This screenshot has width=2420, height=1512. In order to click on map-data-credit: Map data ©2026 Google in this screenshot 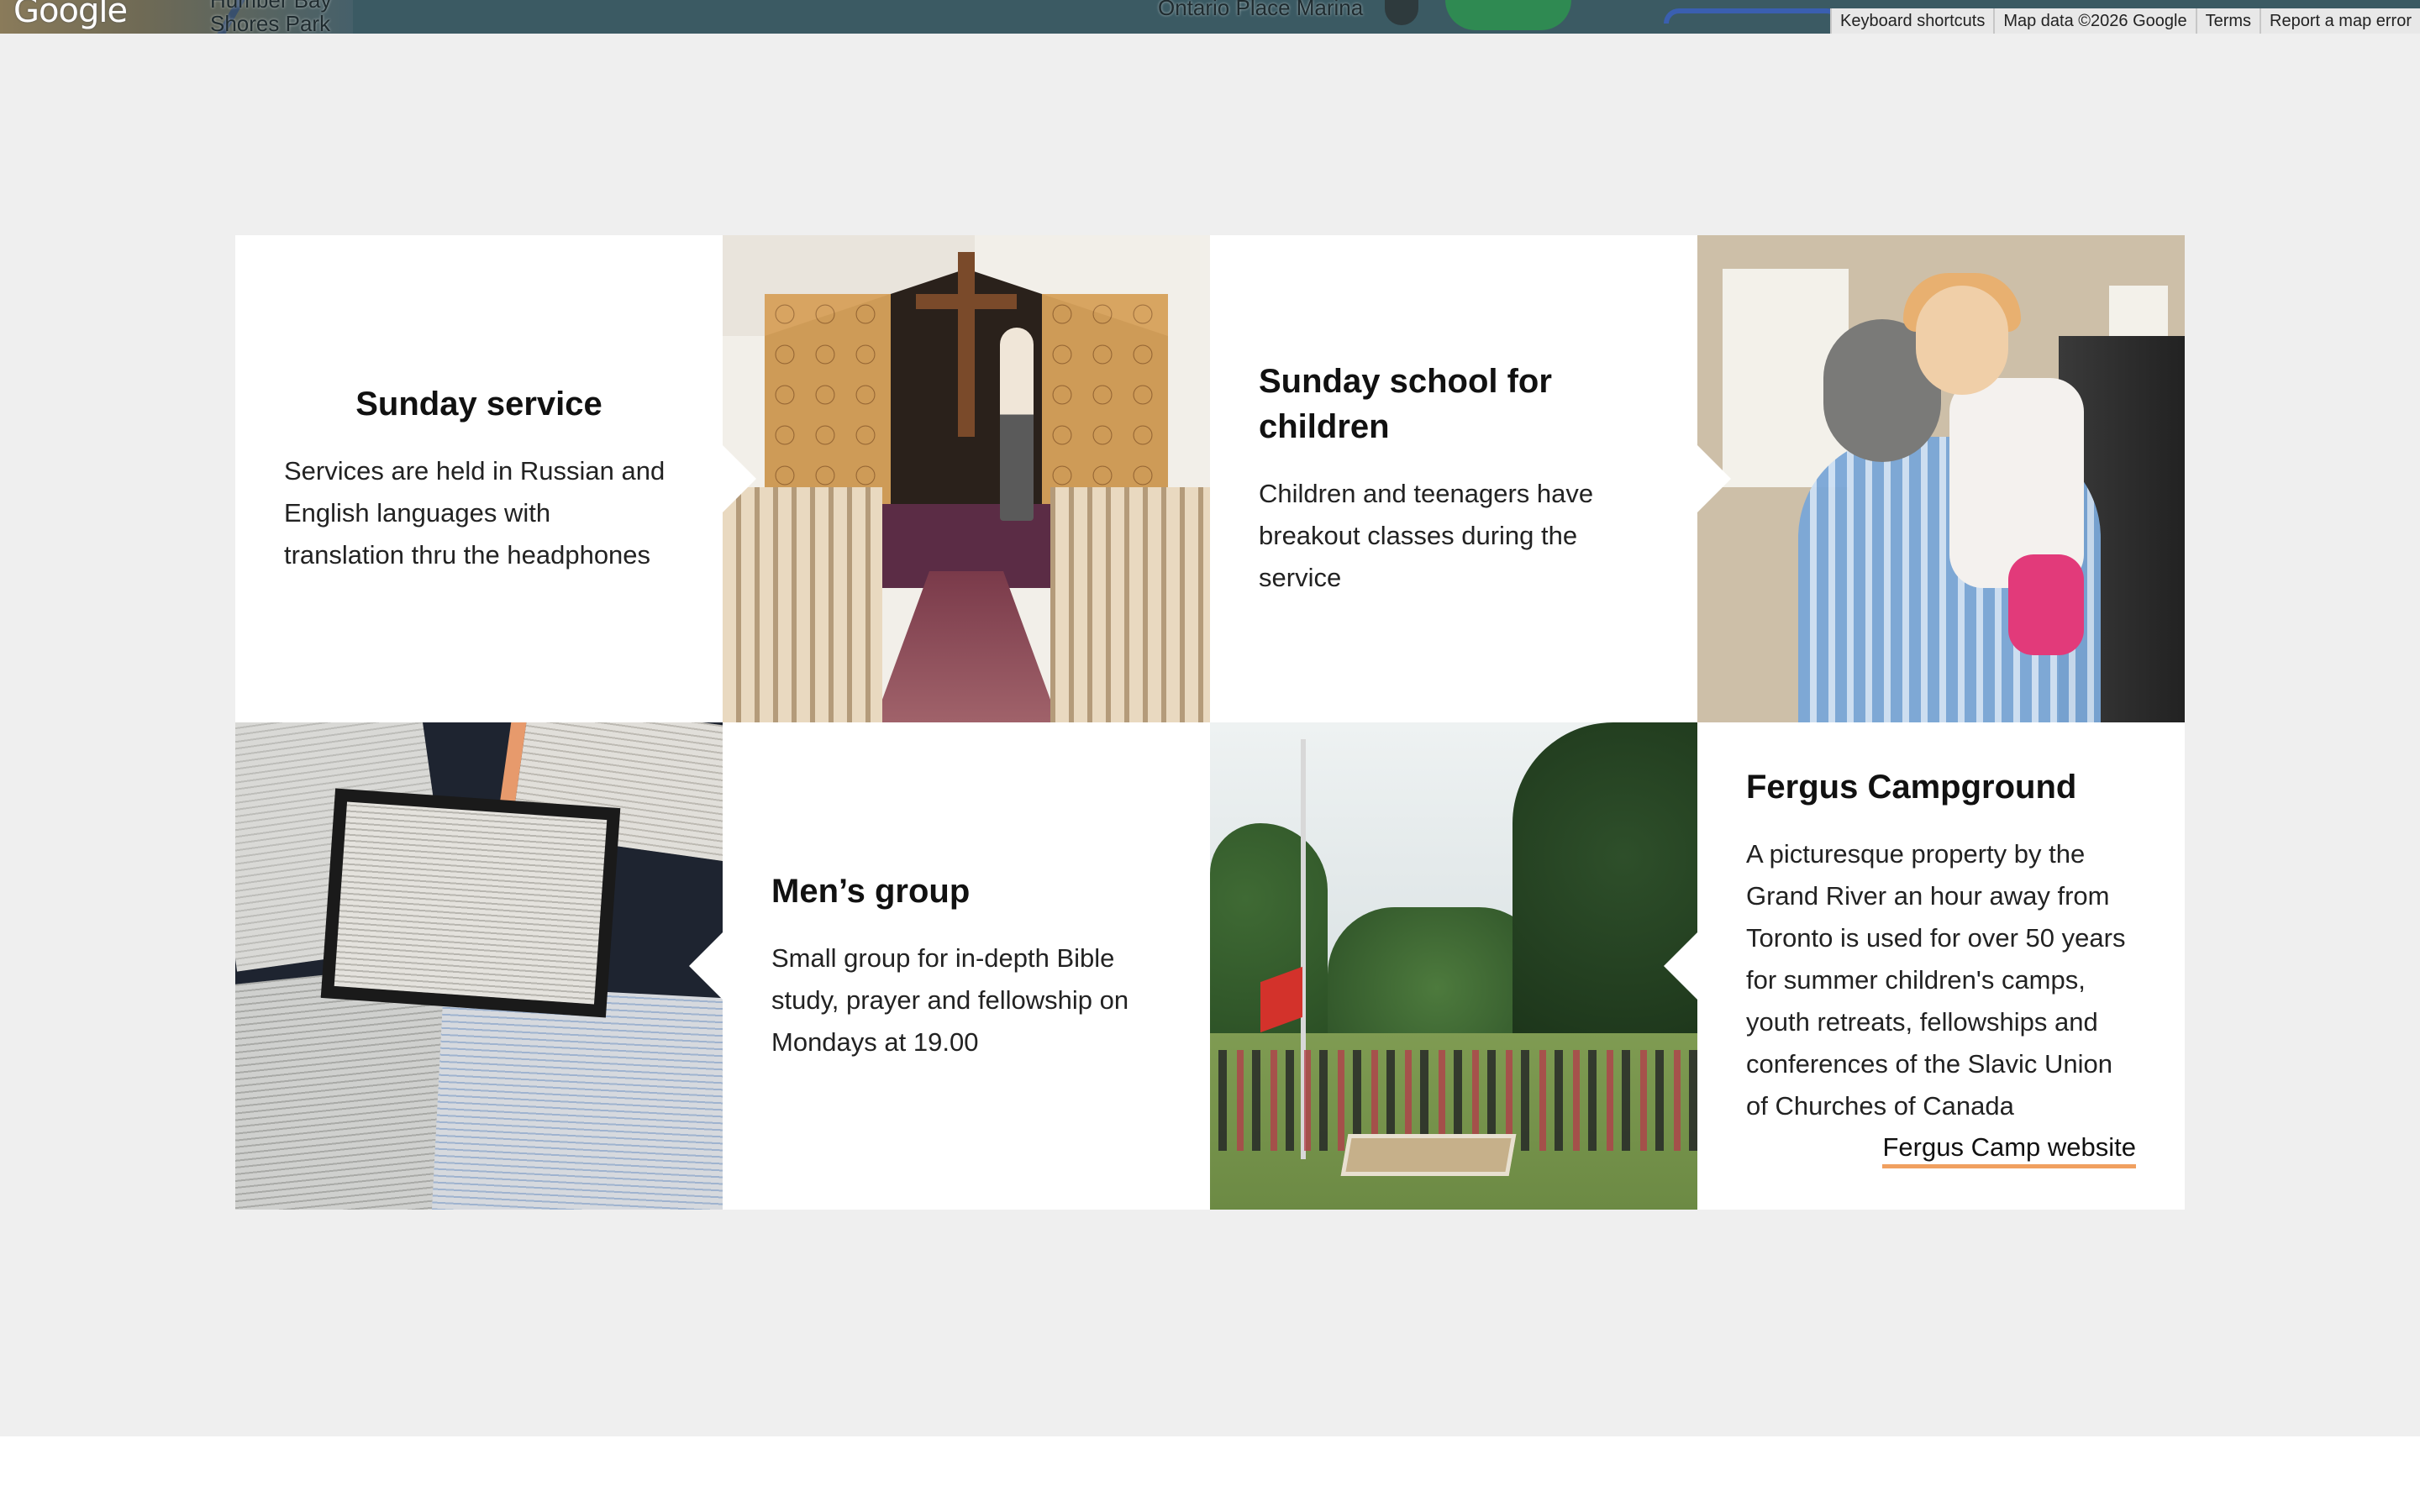, I will do `click(2094, 21)`.